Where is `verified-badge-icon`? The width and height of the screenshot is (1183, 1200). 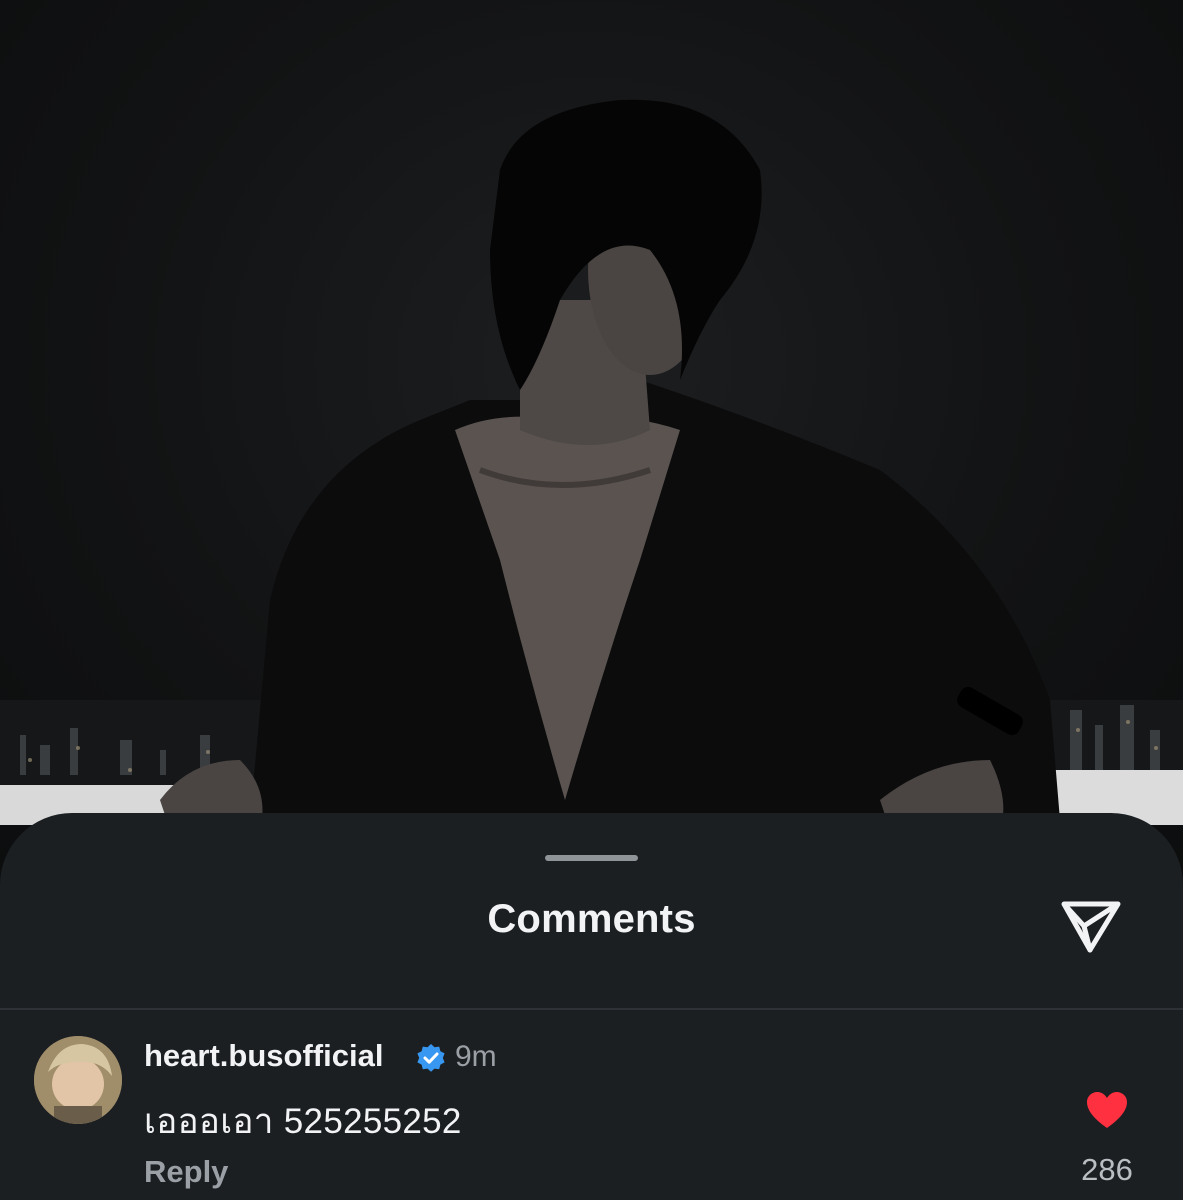
verified-badge-icon is located at coordinates (431, 1058).